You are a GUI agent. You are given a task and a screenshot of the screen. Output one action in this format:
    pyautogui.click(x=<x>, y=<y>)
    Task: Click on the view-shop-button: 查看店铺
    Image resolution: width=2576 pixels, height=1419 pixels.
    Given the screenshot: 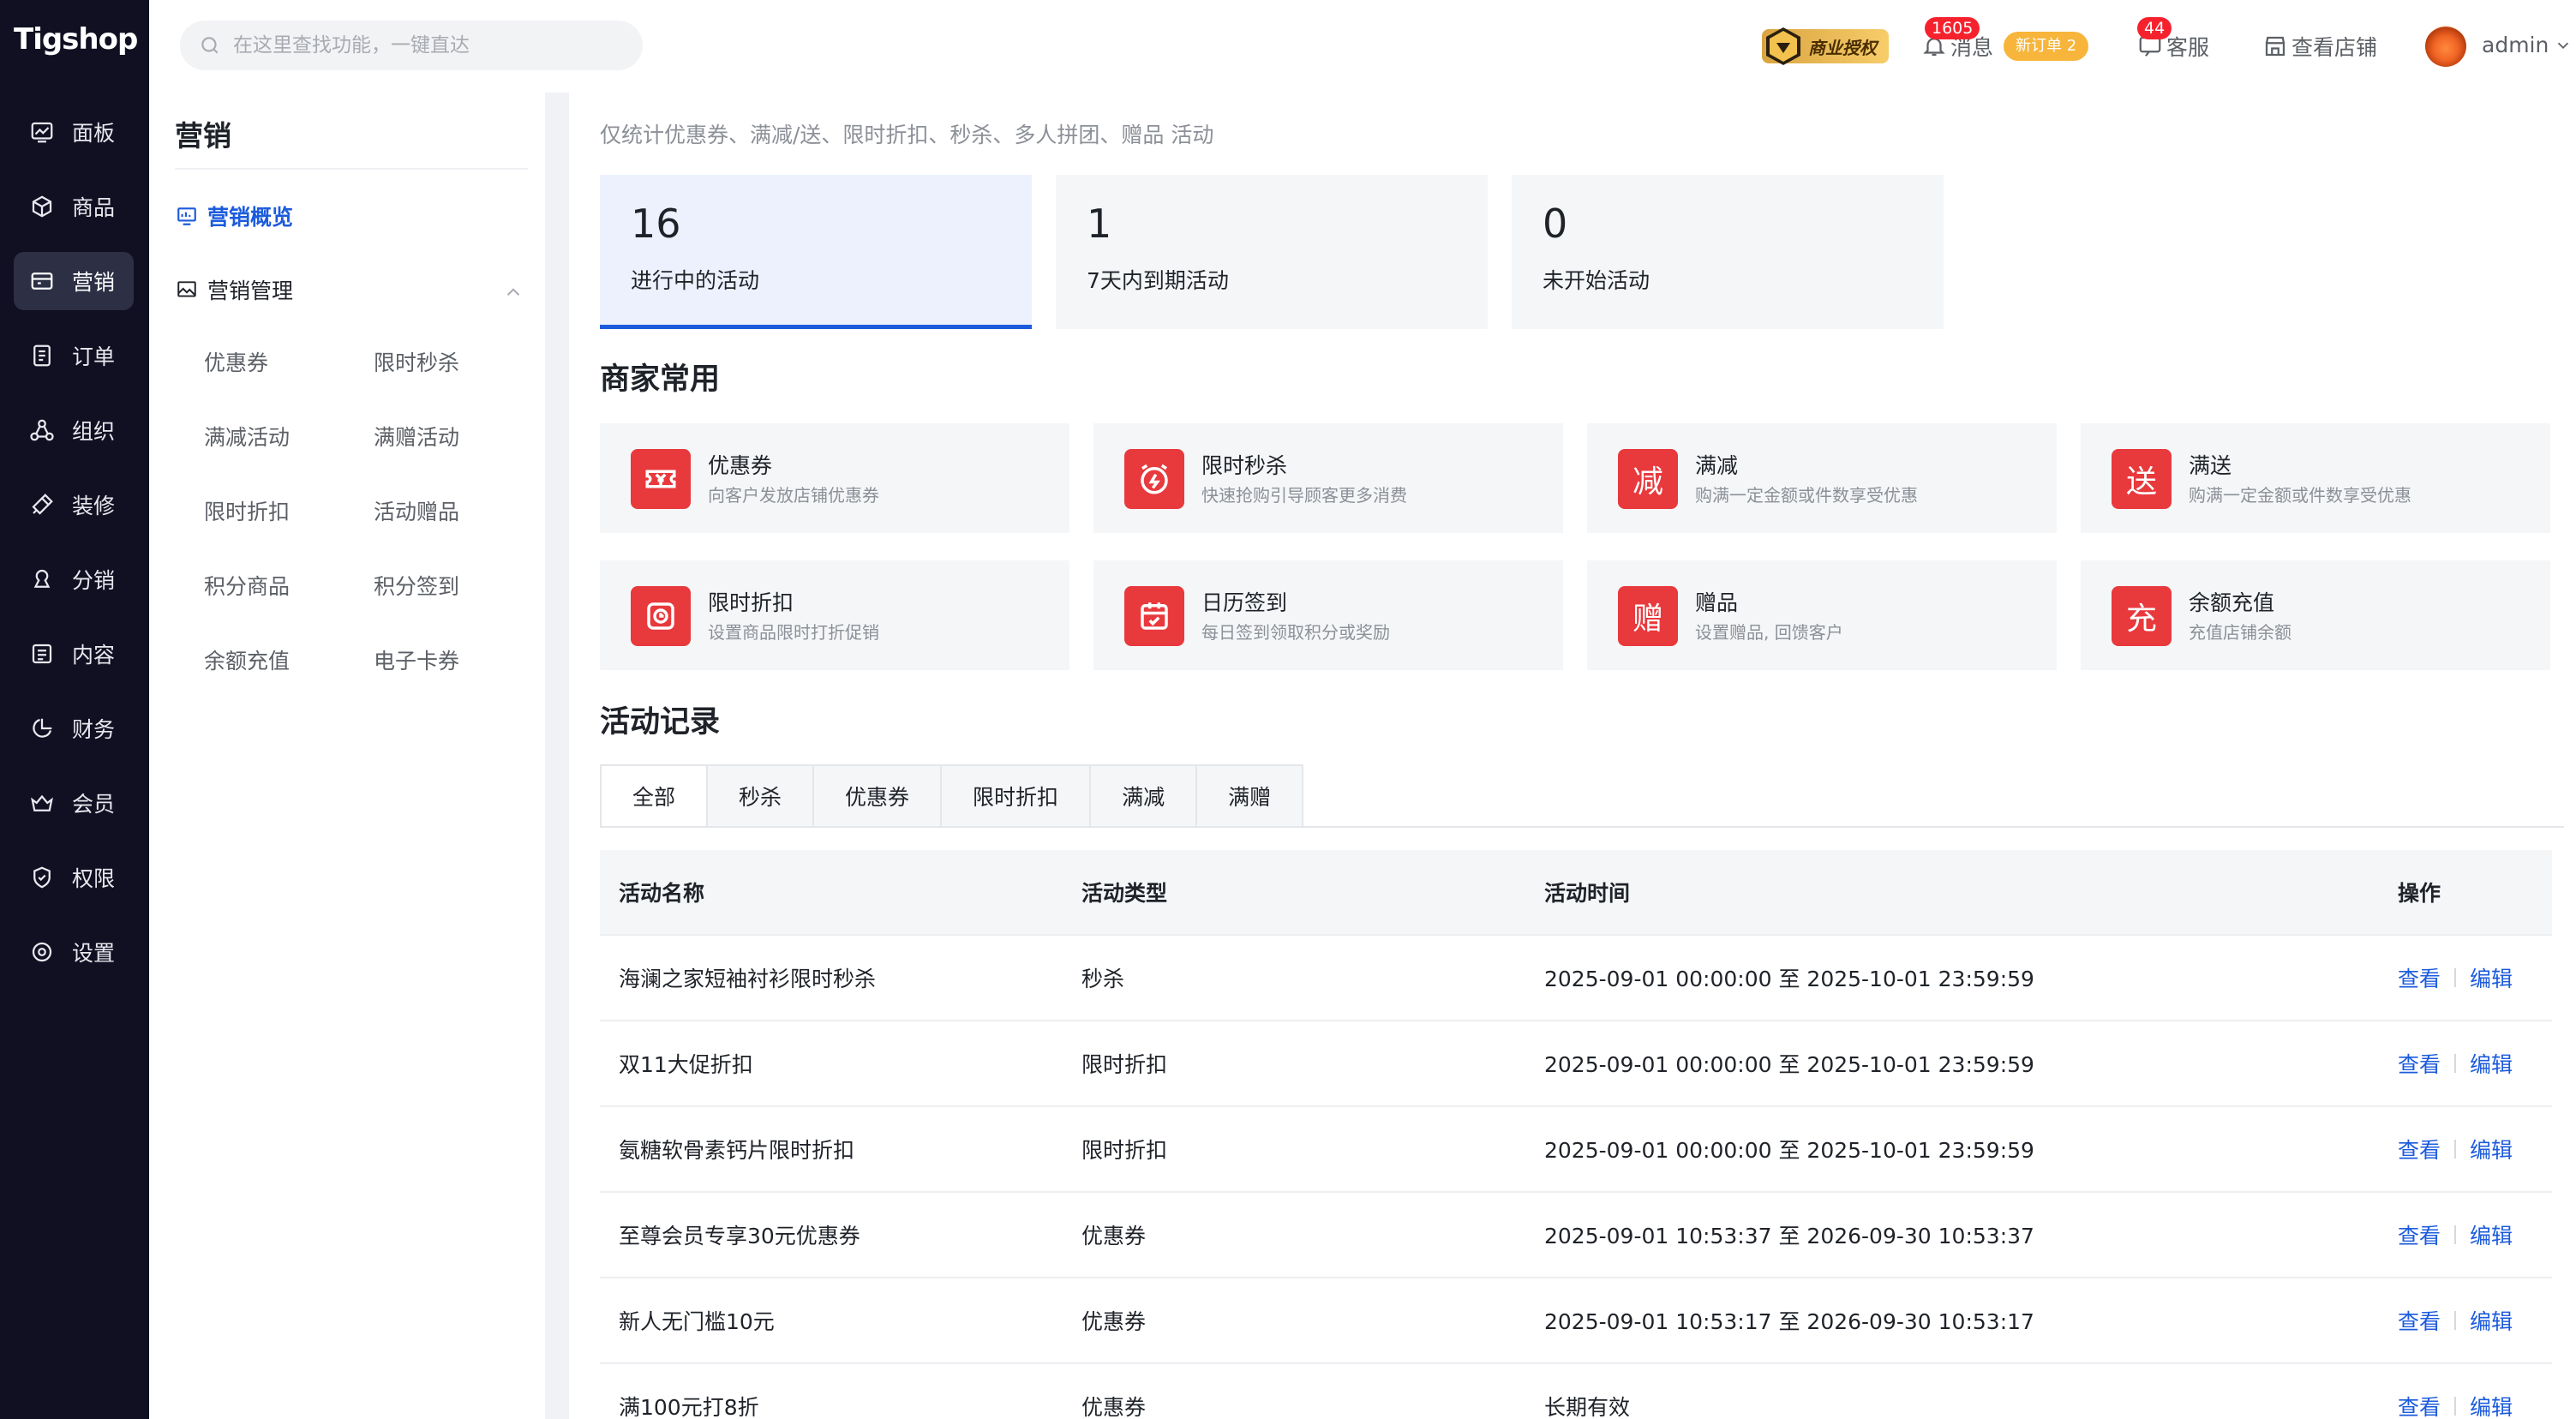 What is the action you would take?
    pyautogui.click(x=2319, y=46)
    